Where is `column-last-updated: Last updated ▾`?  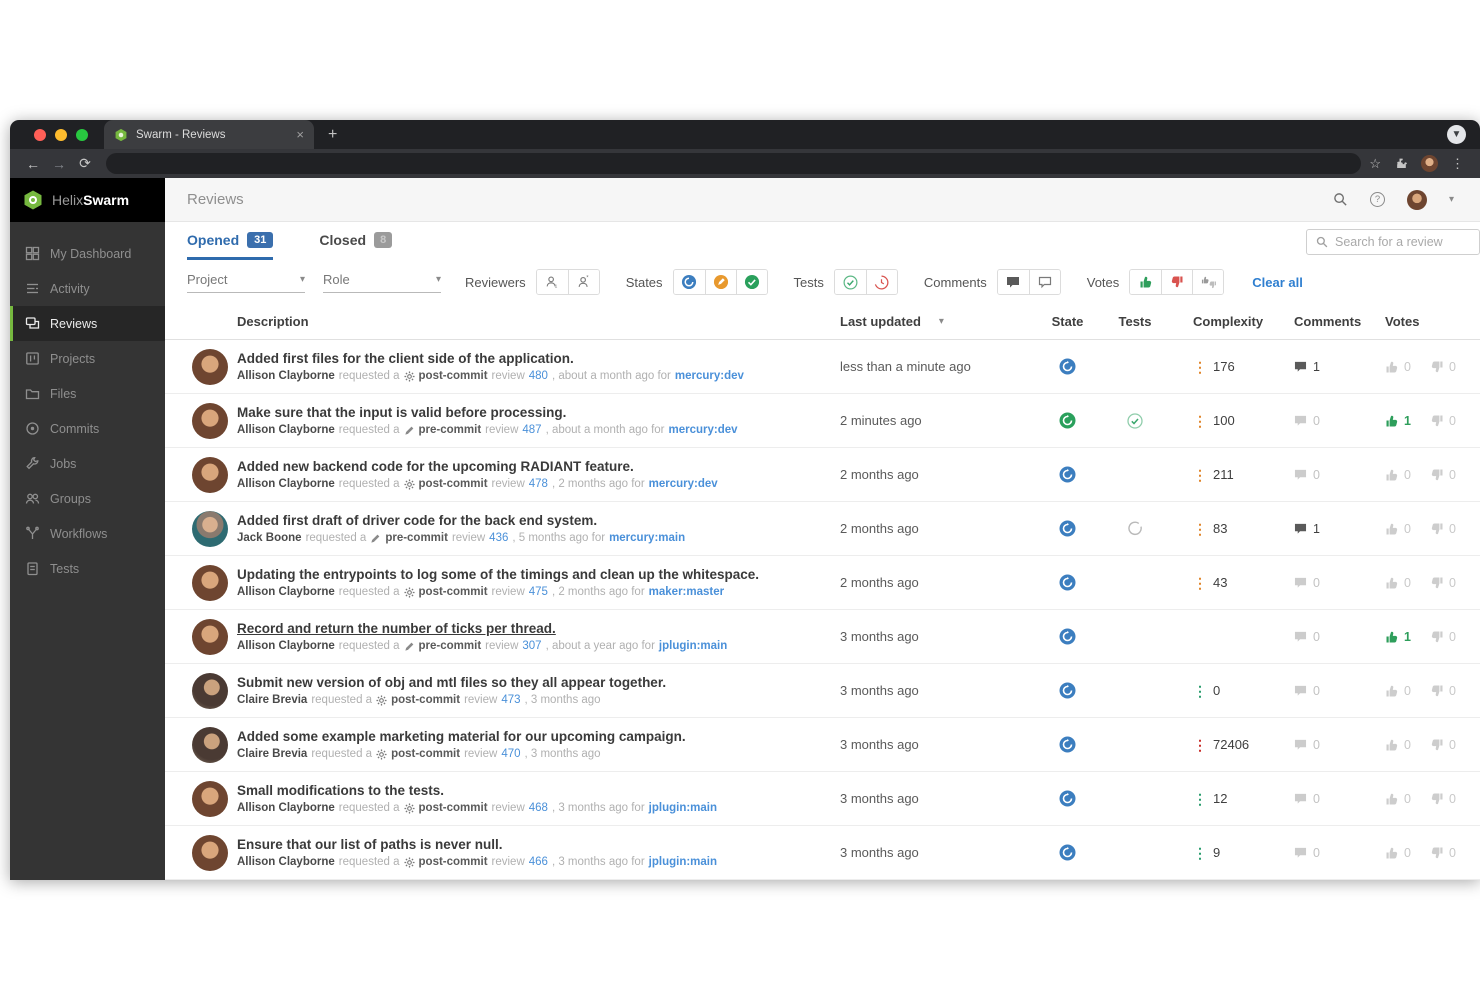 column-last-updated: Last updated ▾ is located at coordinates (935, 321).